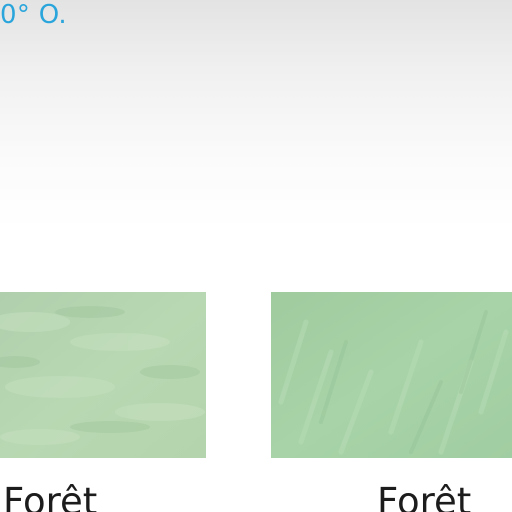 The image size is (512, 512). What do you see at coordinates (50, 496) in the screenshot?
I see `forest-label-left: Forêt` at bounding box center [50, 496].